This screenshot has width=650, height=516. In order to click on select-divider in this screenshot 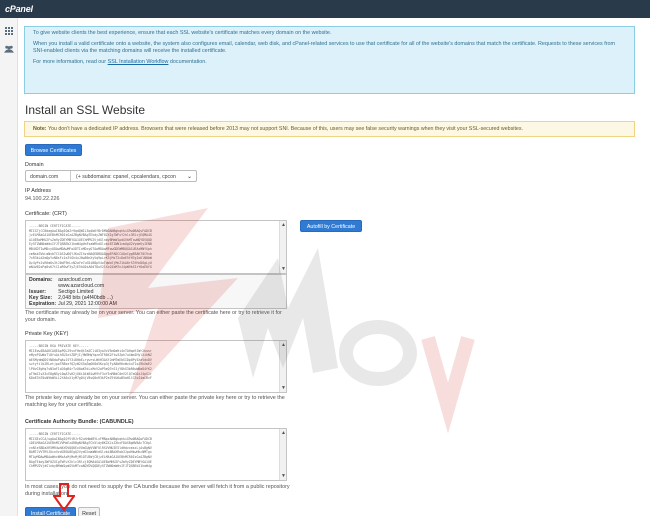, I will do `click(70, 176)`.